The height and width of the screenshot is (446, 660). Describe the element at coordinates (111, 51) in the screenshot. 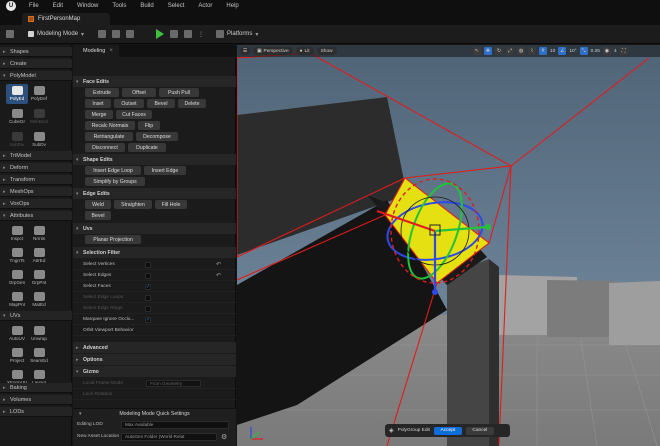

I see `close-icon: ×` at that location.